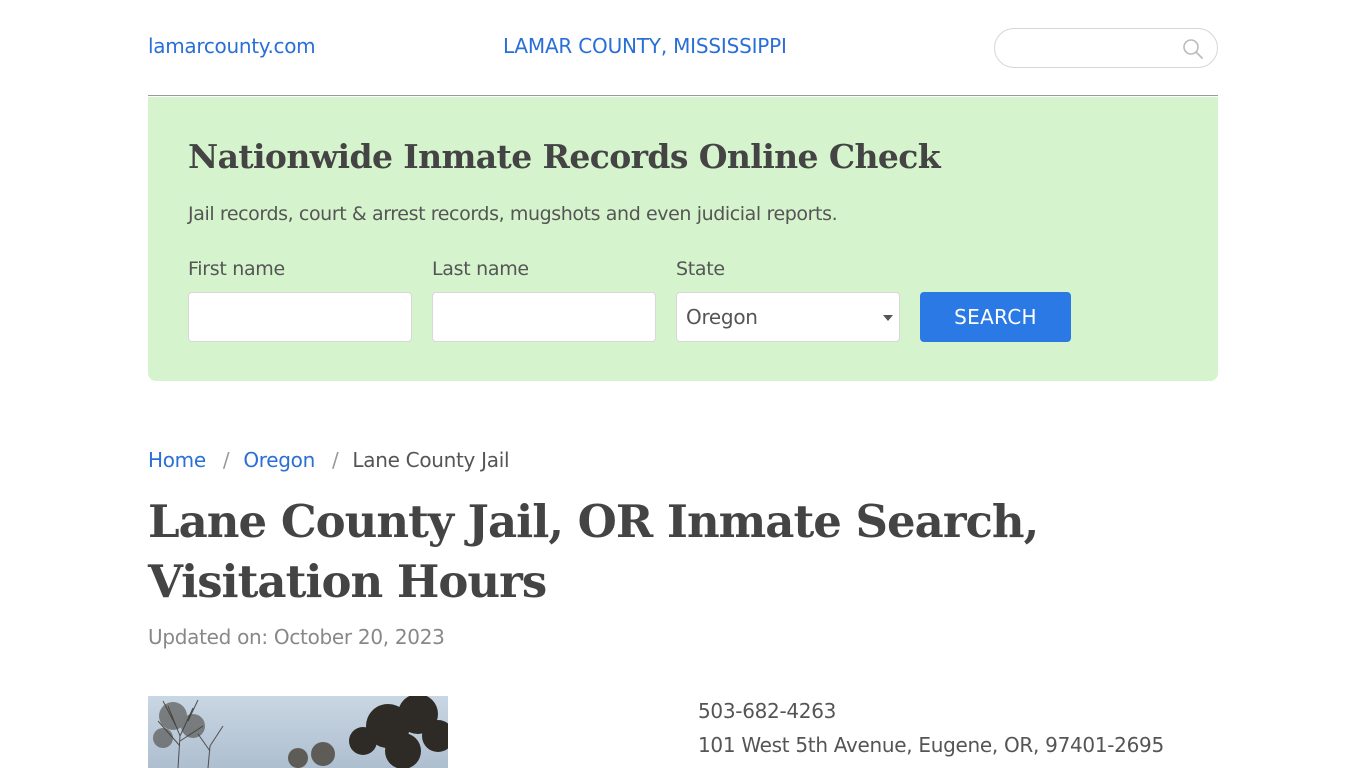 Image resolution: width=1366 pixels, height=768 pixels. What do you see at coordinates (995, 317) in the screenshot?
I see `search-button: SEARCH` at bounding box center [995, 317].